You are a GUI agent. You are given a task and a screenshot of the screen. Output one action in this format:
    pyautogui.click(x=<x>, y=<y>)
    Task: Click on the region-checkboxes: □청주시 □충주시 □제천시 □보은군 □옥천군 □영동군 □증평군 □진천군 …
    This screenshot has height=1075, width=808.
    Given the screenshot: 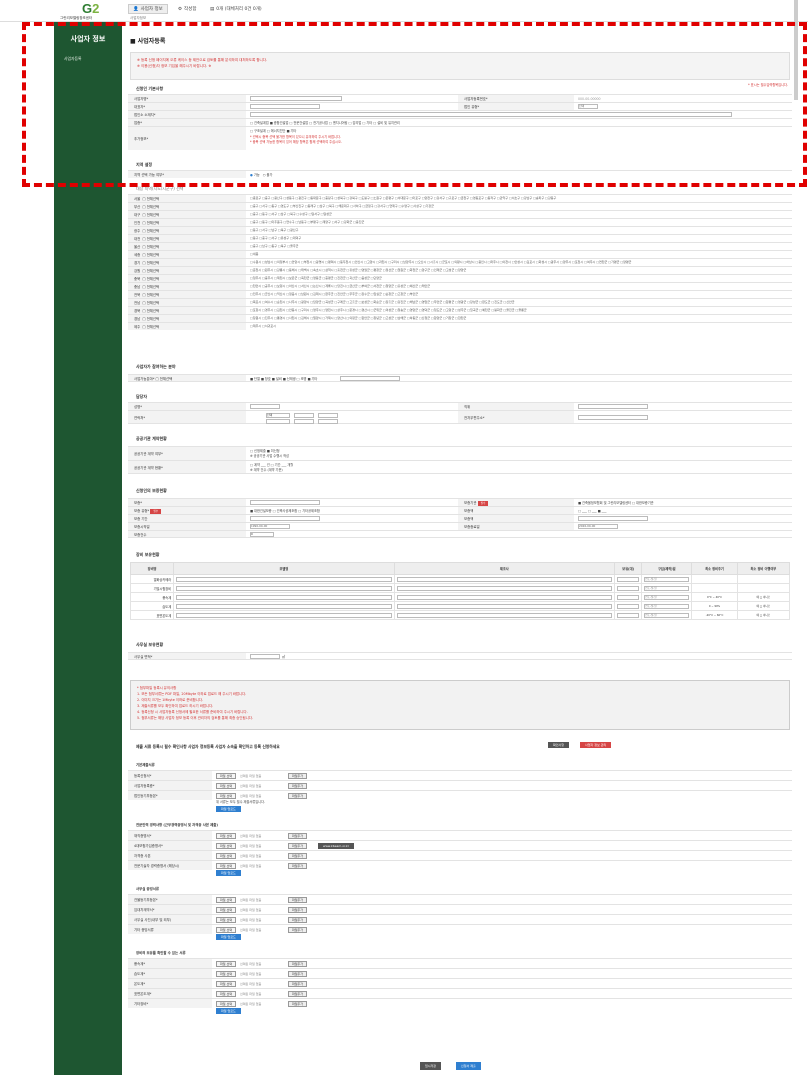 What is the action you would take?
    pyautogui.click(x=520, y=278)
    